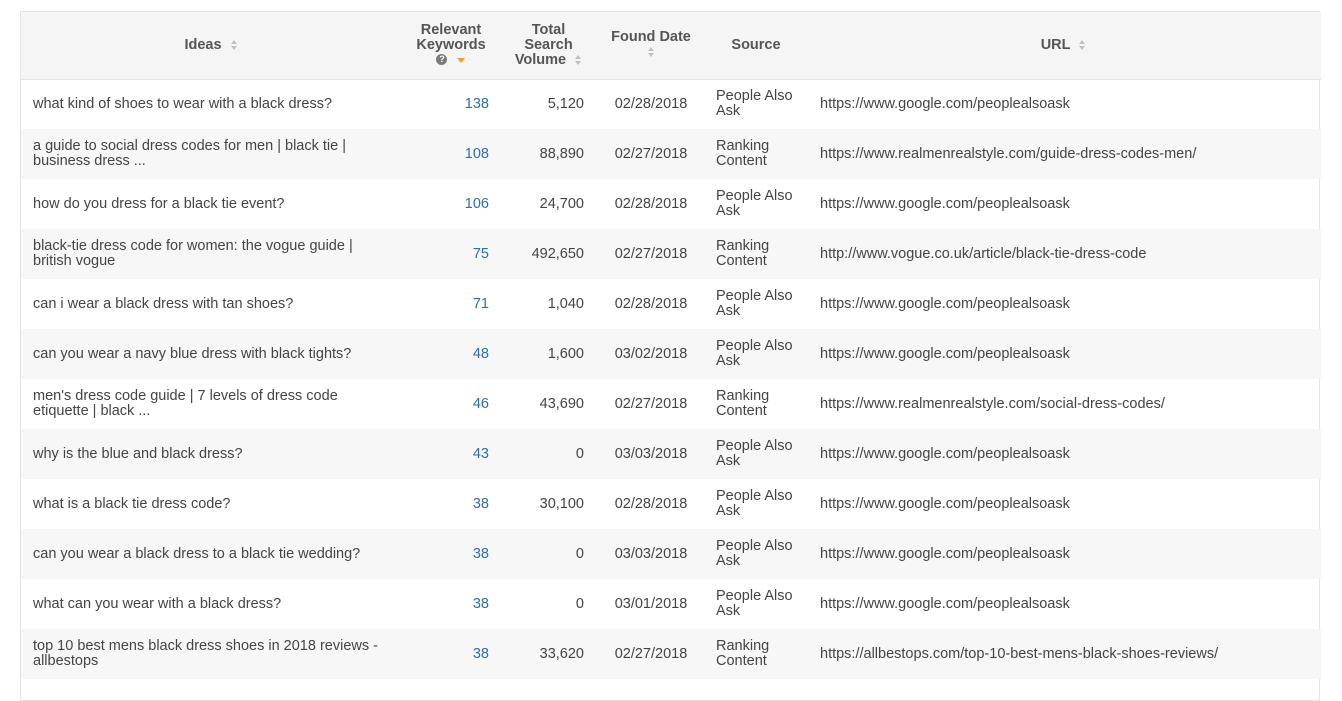 This screenshot has width=1342, height=701. I want to click on found-date-cell: 03/02/2018, so click(651, 353).